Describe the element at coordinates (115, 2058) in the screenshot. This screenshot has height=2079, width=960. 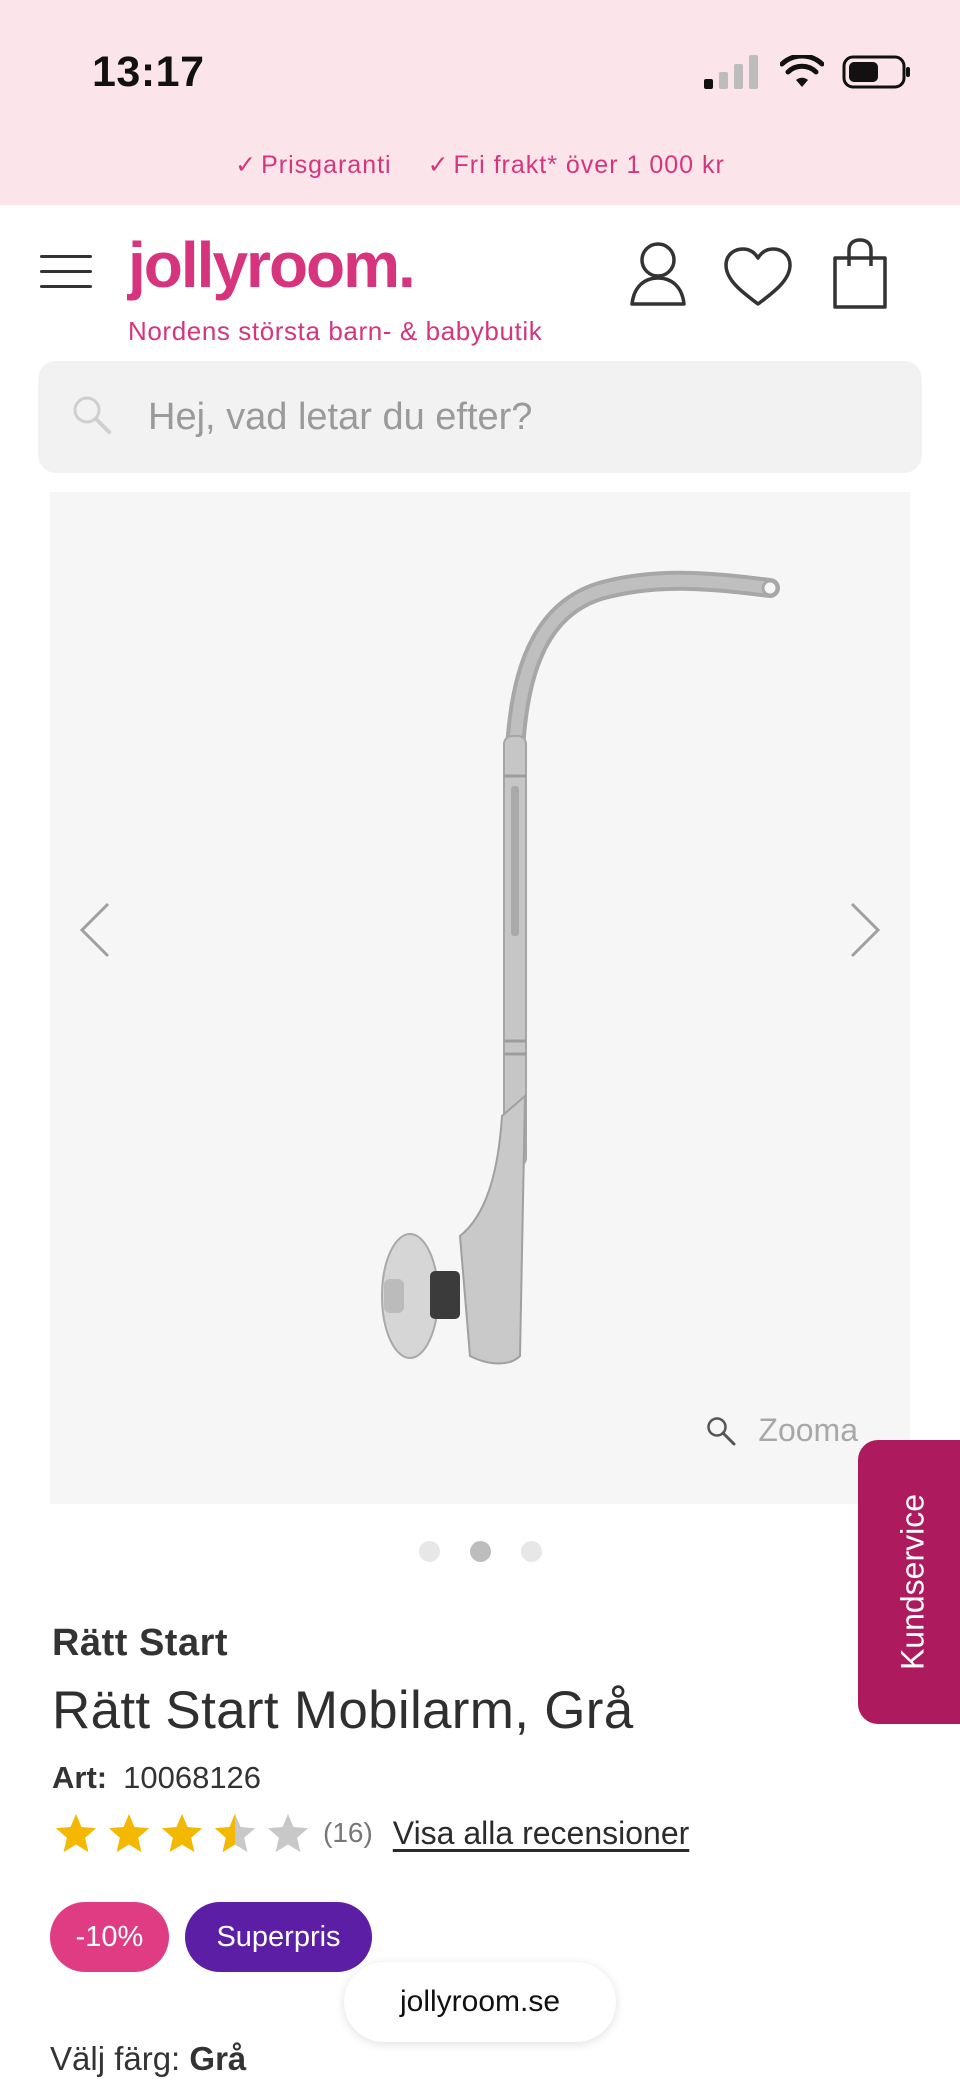
I see `color-label: Välj färg:` at that location.